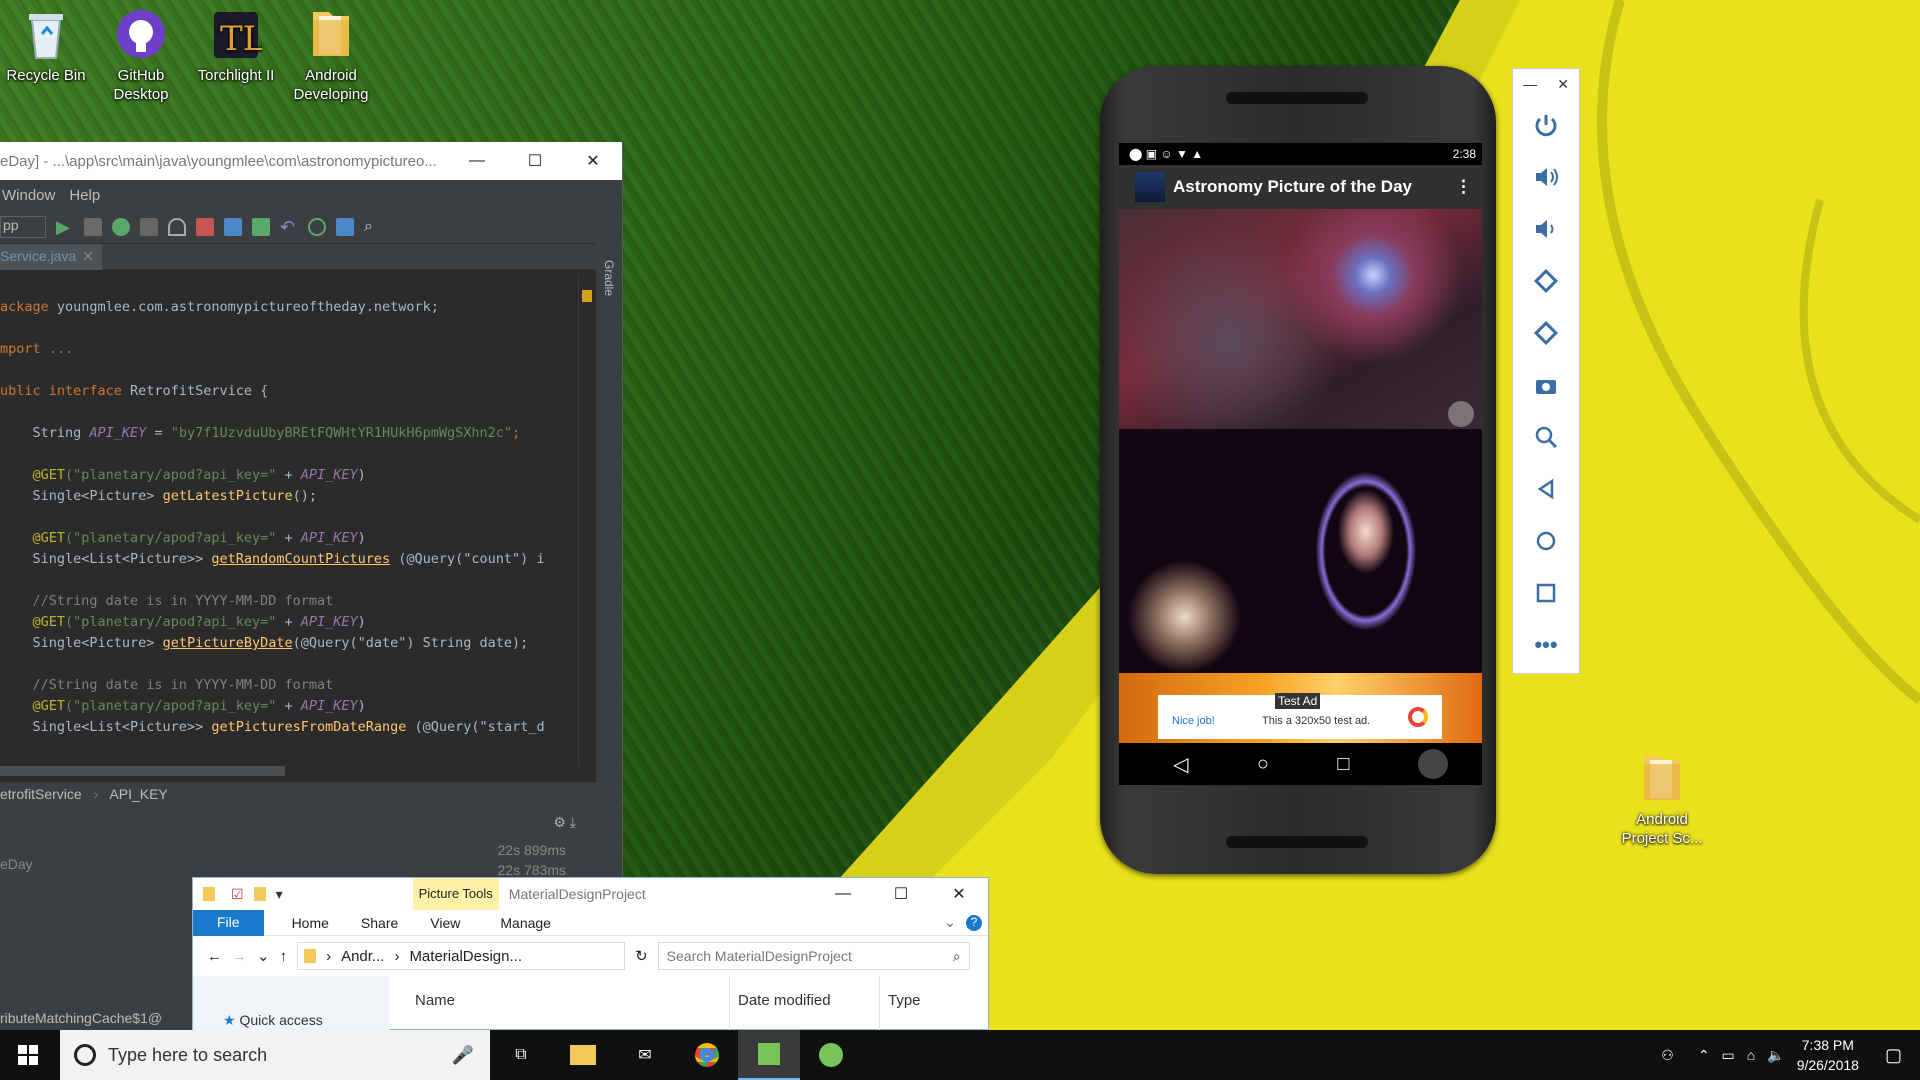 Image resolution: width=1920 pixels, height=1080 pixels. I want to click on power-icon, so click(1546, 125).